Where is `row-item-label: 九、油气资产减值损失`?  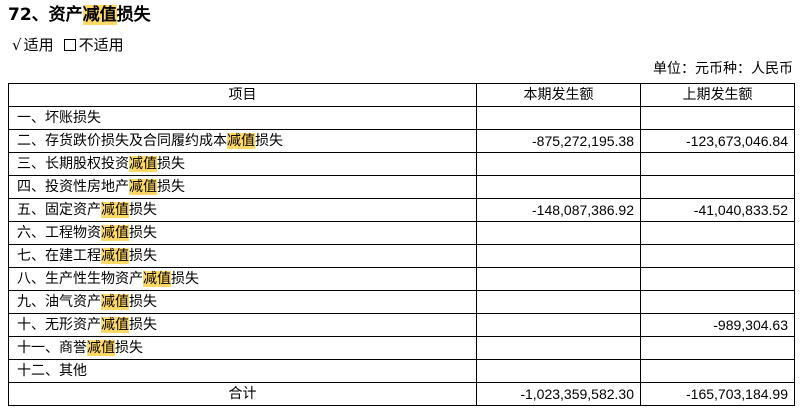
row-item-label: 九、油气资产减值损失 is located at coordinates (242, 302).